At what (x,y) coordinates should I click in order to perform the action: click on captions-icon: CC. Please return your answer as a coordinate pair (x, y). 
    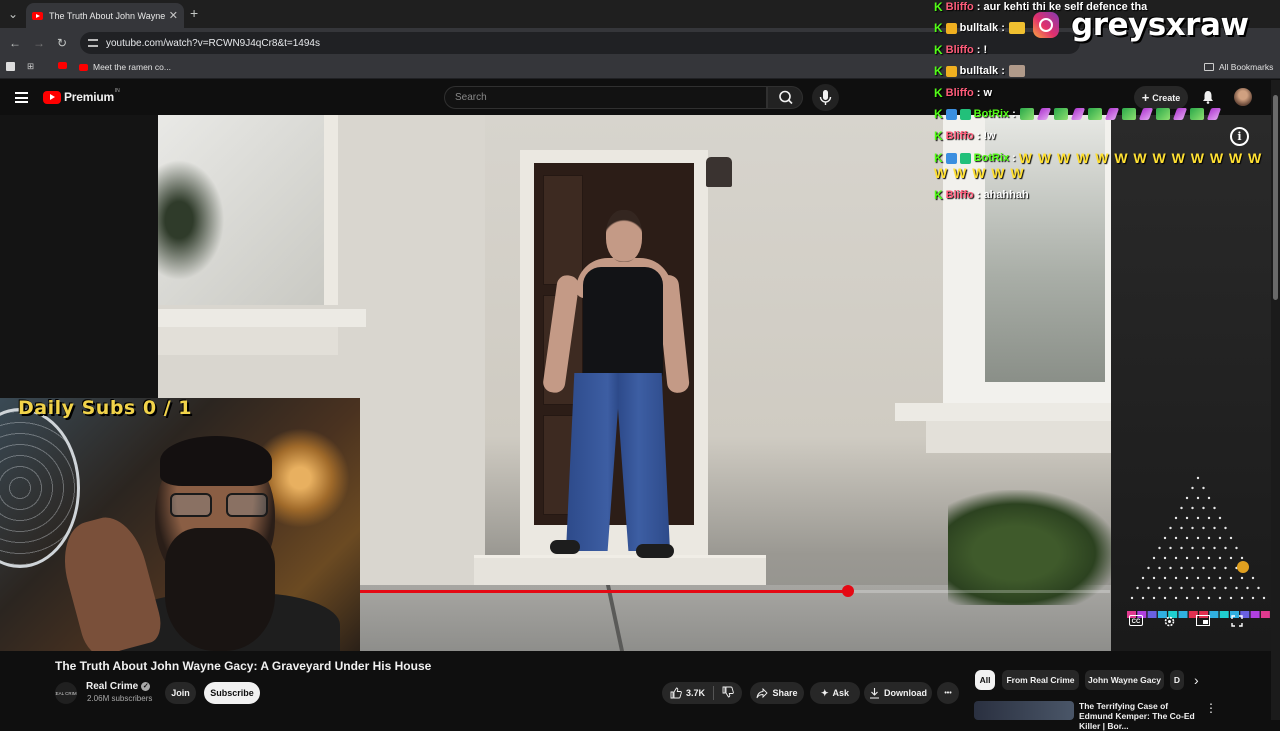
    Looking at the image, I should click on (1136, 622).